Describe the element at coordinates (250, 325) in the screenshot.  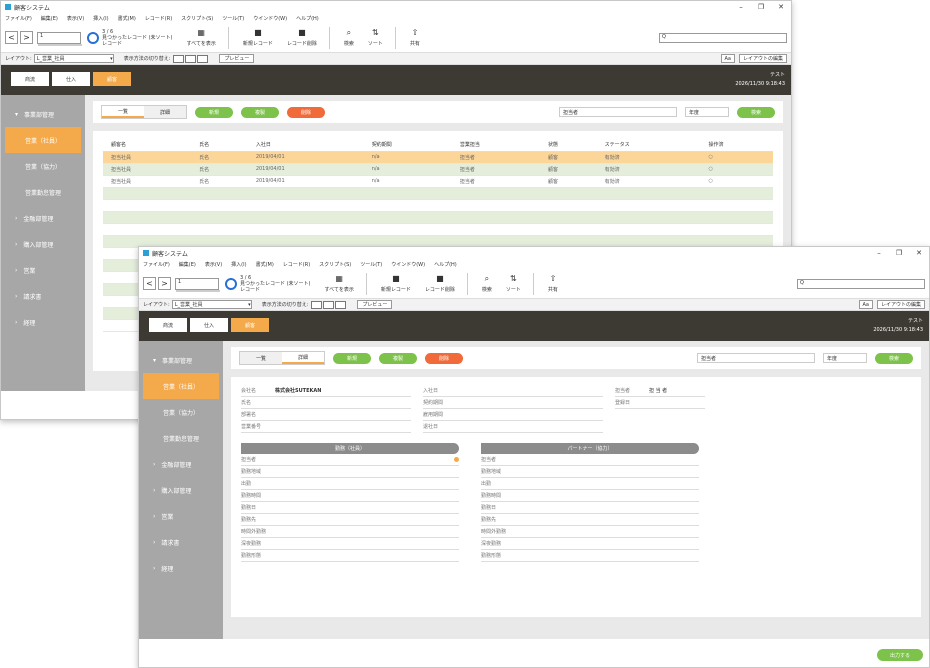
I see `header-tab-kokyaku: 顧客` at that location.